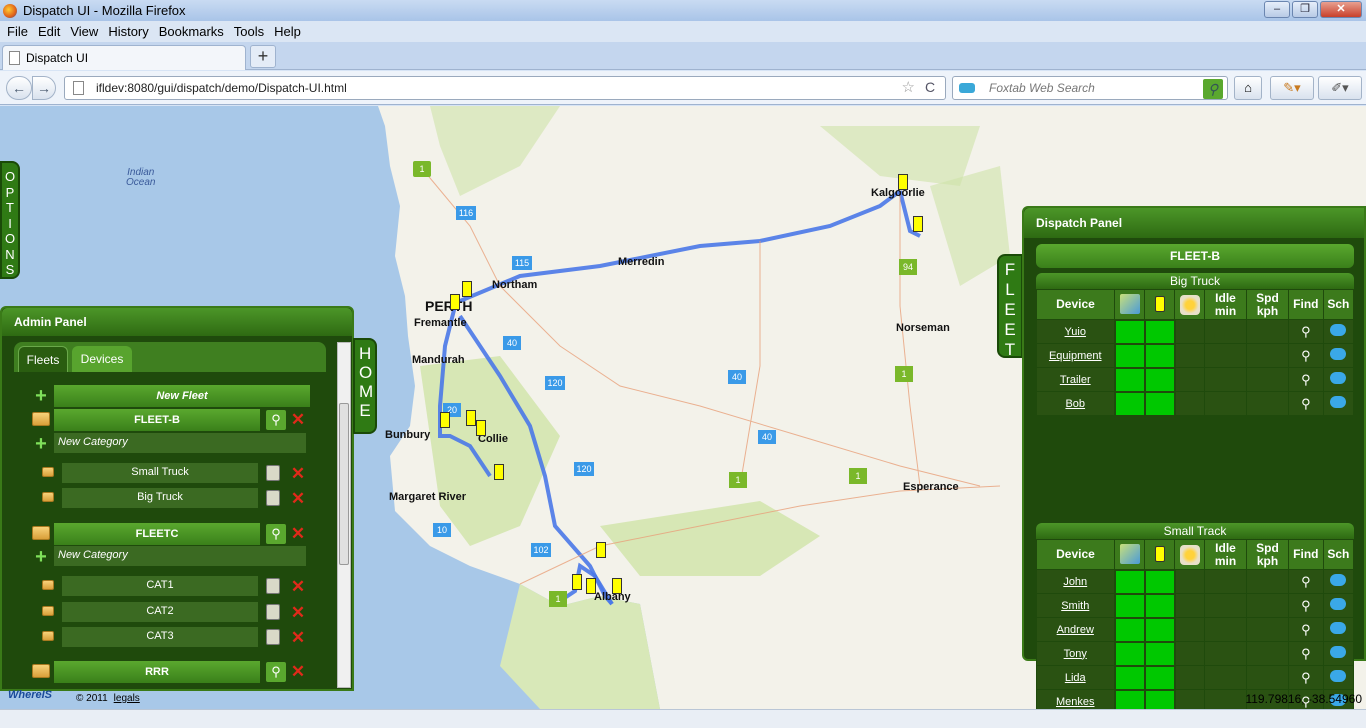 This screenshot has width=1366, height=728. What do you see at coordinates (276, 534) in the screenshot?
I see `find-fleet-icon: ⚲` at bounding box center [276, 534].